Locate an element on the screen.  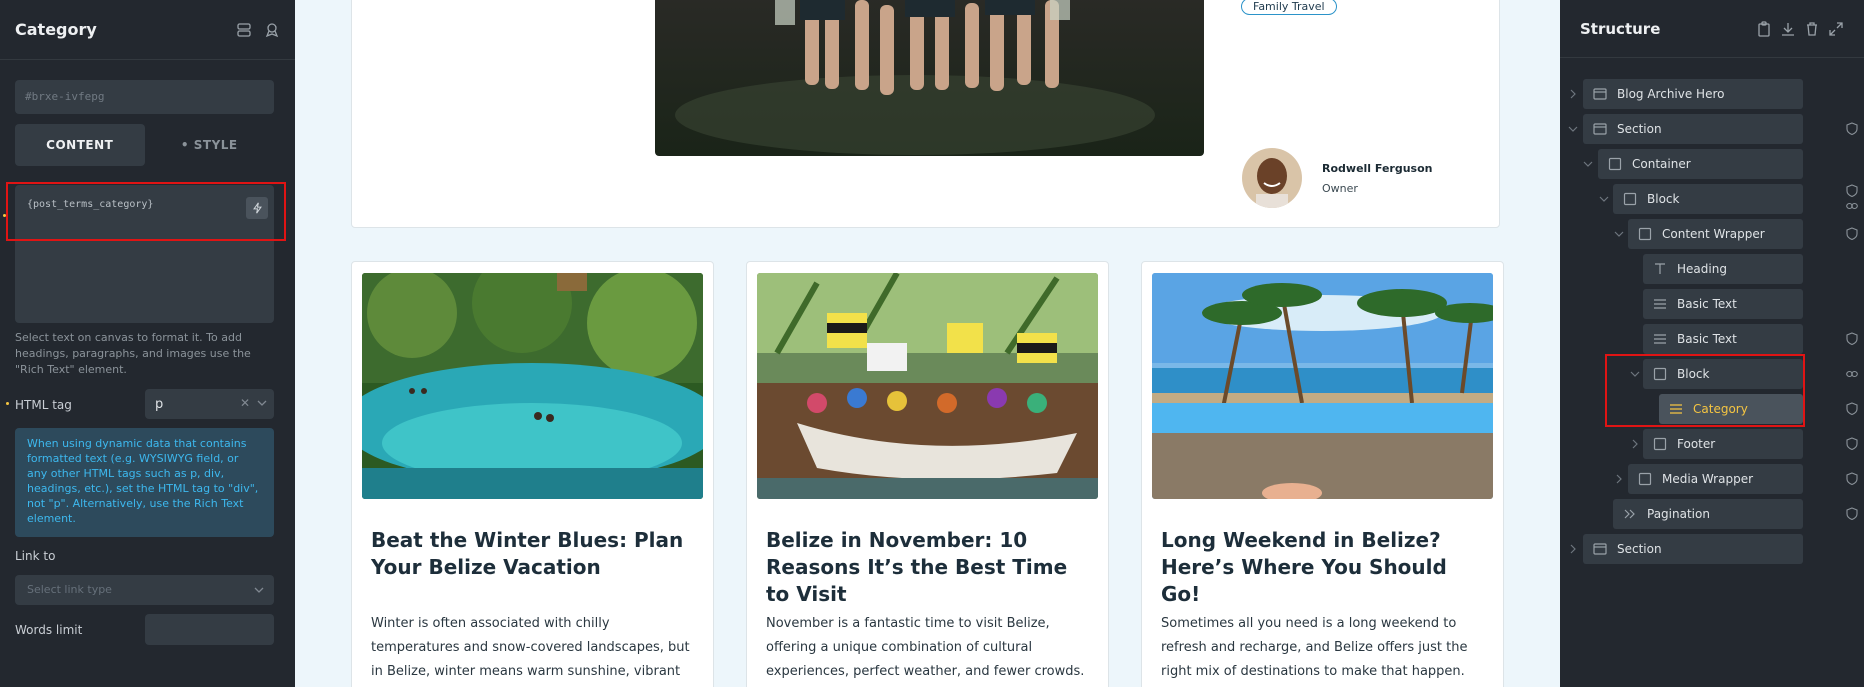
structure-header: Structure is located at coordinates (1712, 29).